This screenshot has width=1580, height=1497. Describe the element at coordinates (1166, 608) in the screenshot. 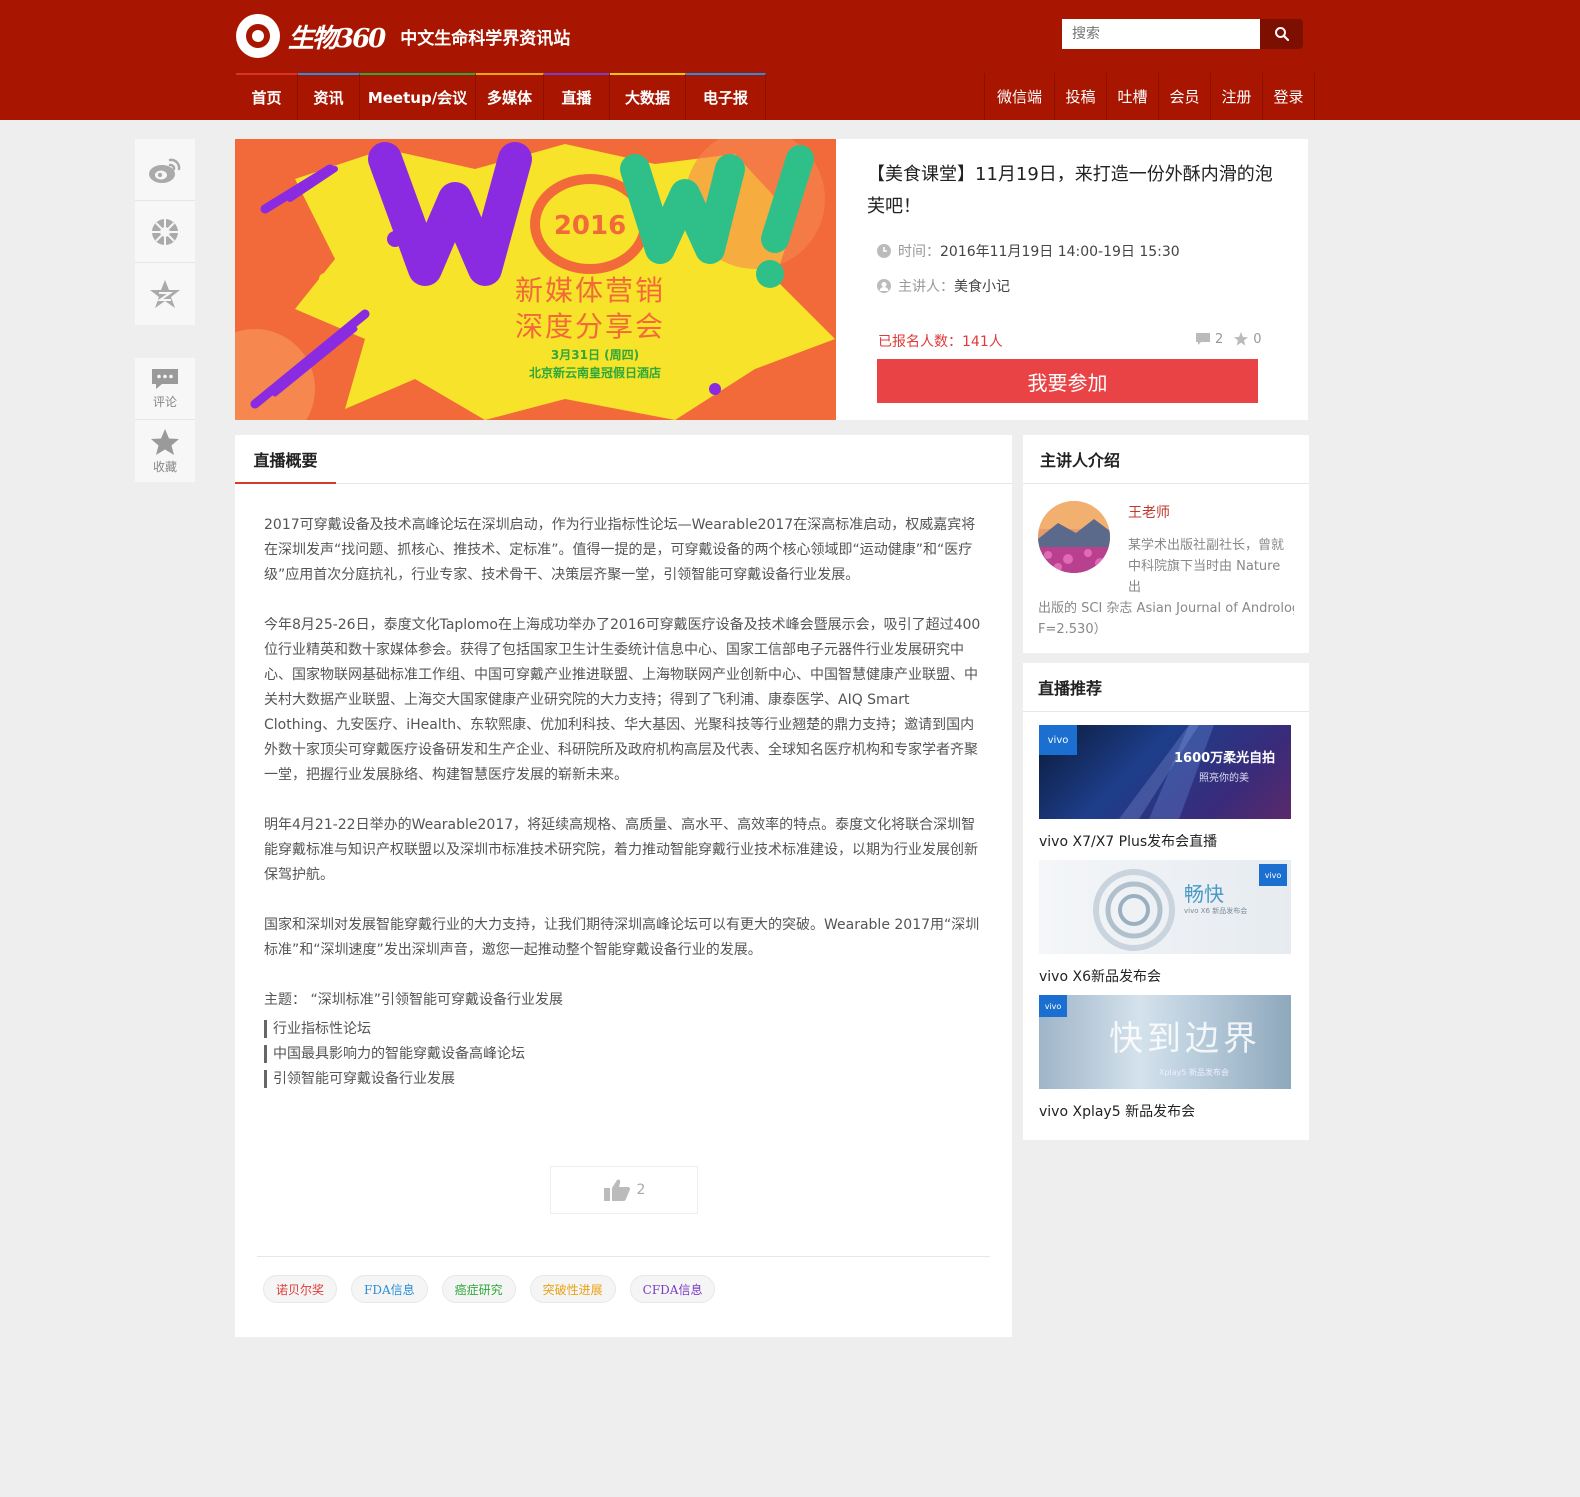

I see `speaker-bio-line: 出版的 SCI 杂志 Asian Journal of Andrology` at that location.